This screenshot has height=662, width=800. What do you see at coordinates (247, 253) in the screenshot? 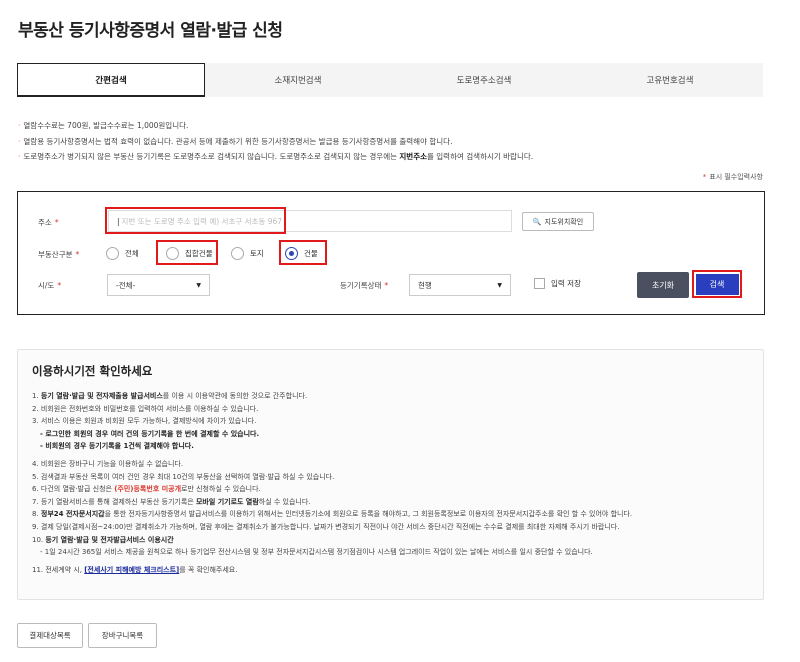
I see `radio-land: 토지` at bounding box center [247, 253].